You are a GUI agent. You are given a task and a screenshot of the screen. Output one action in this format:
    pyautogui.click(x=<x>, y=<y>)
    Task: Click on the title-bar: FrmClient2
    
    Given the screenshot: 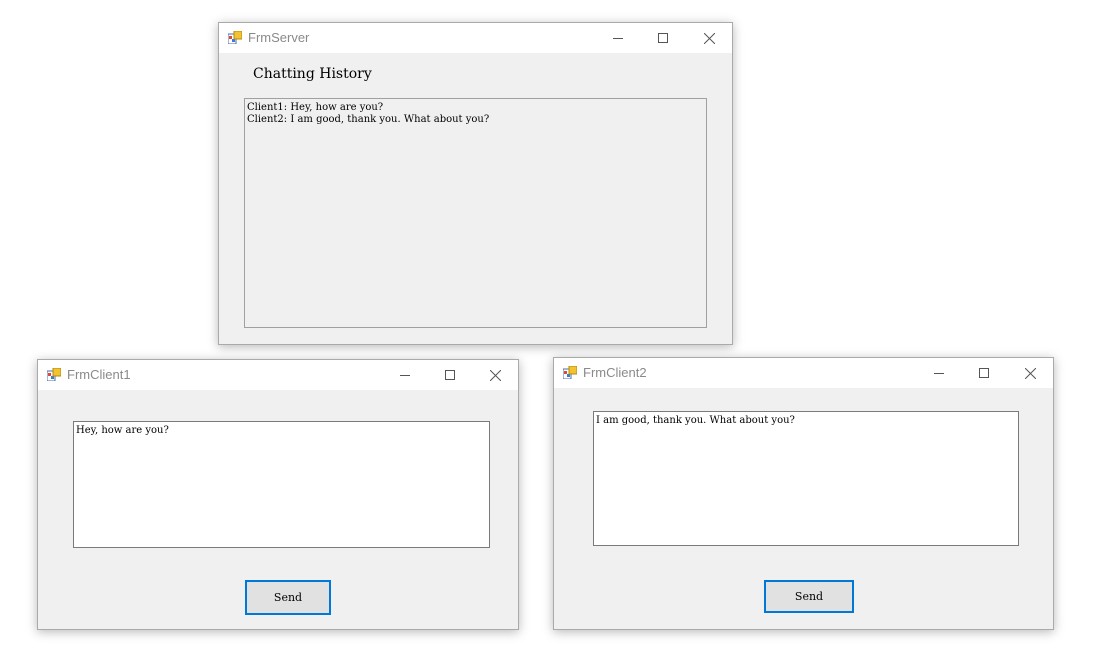 What is the action you would take?
    pyautogui.click(x=803, y=373)
    